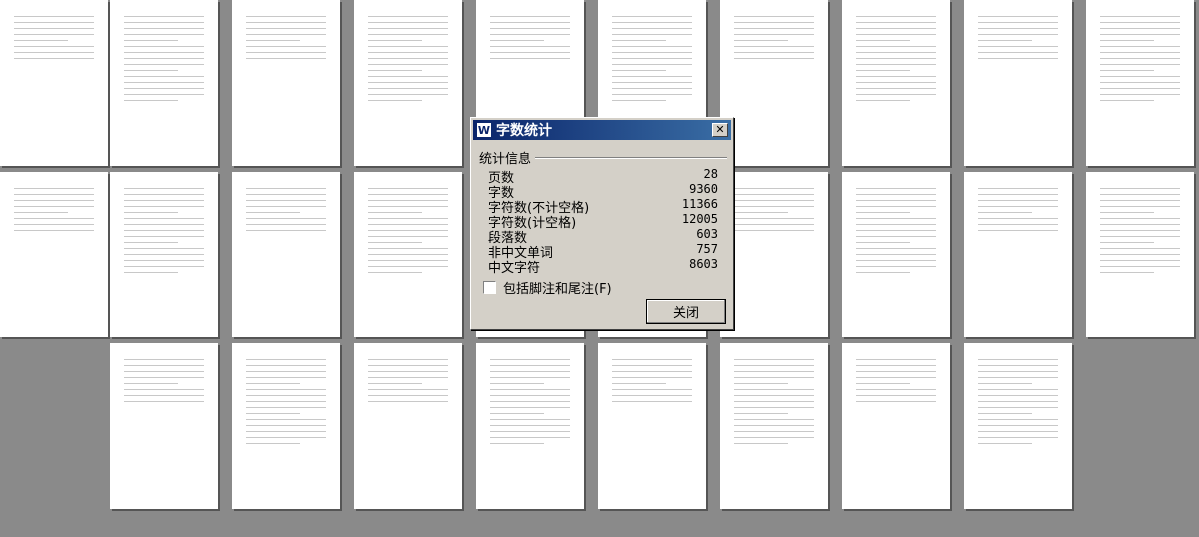 The image size is (1199, 537). What do you see at coordinates (547, 287) in the screenshot?
I see `include-footnotes-checkbox: 包括脚注和尾注(F)` at bounding box center [547, 287].